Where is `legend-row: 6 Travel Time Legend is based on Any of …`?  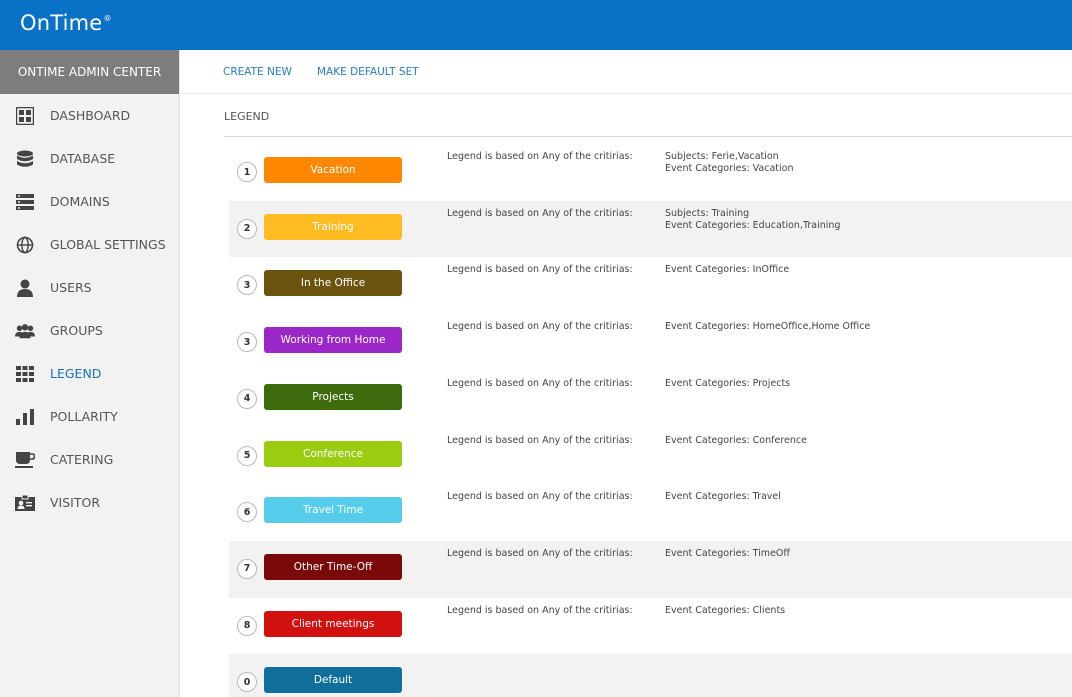
legend-row: 6 Travel Time Legend is based on Any of … is located at coordinates (650, 512).